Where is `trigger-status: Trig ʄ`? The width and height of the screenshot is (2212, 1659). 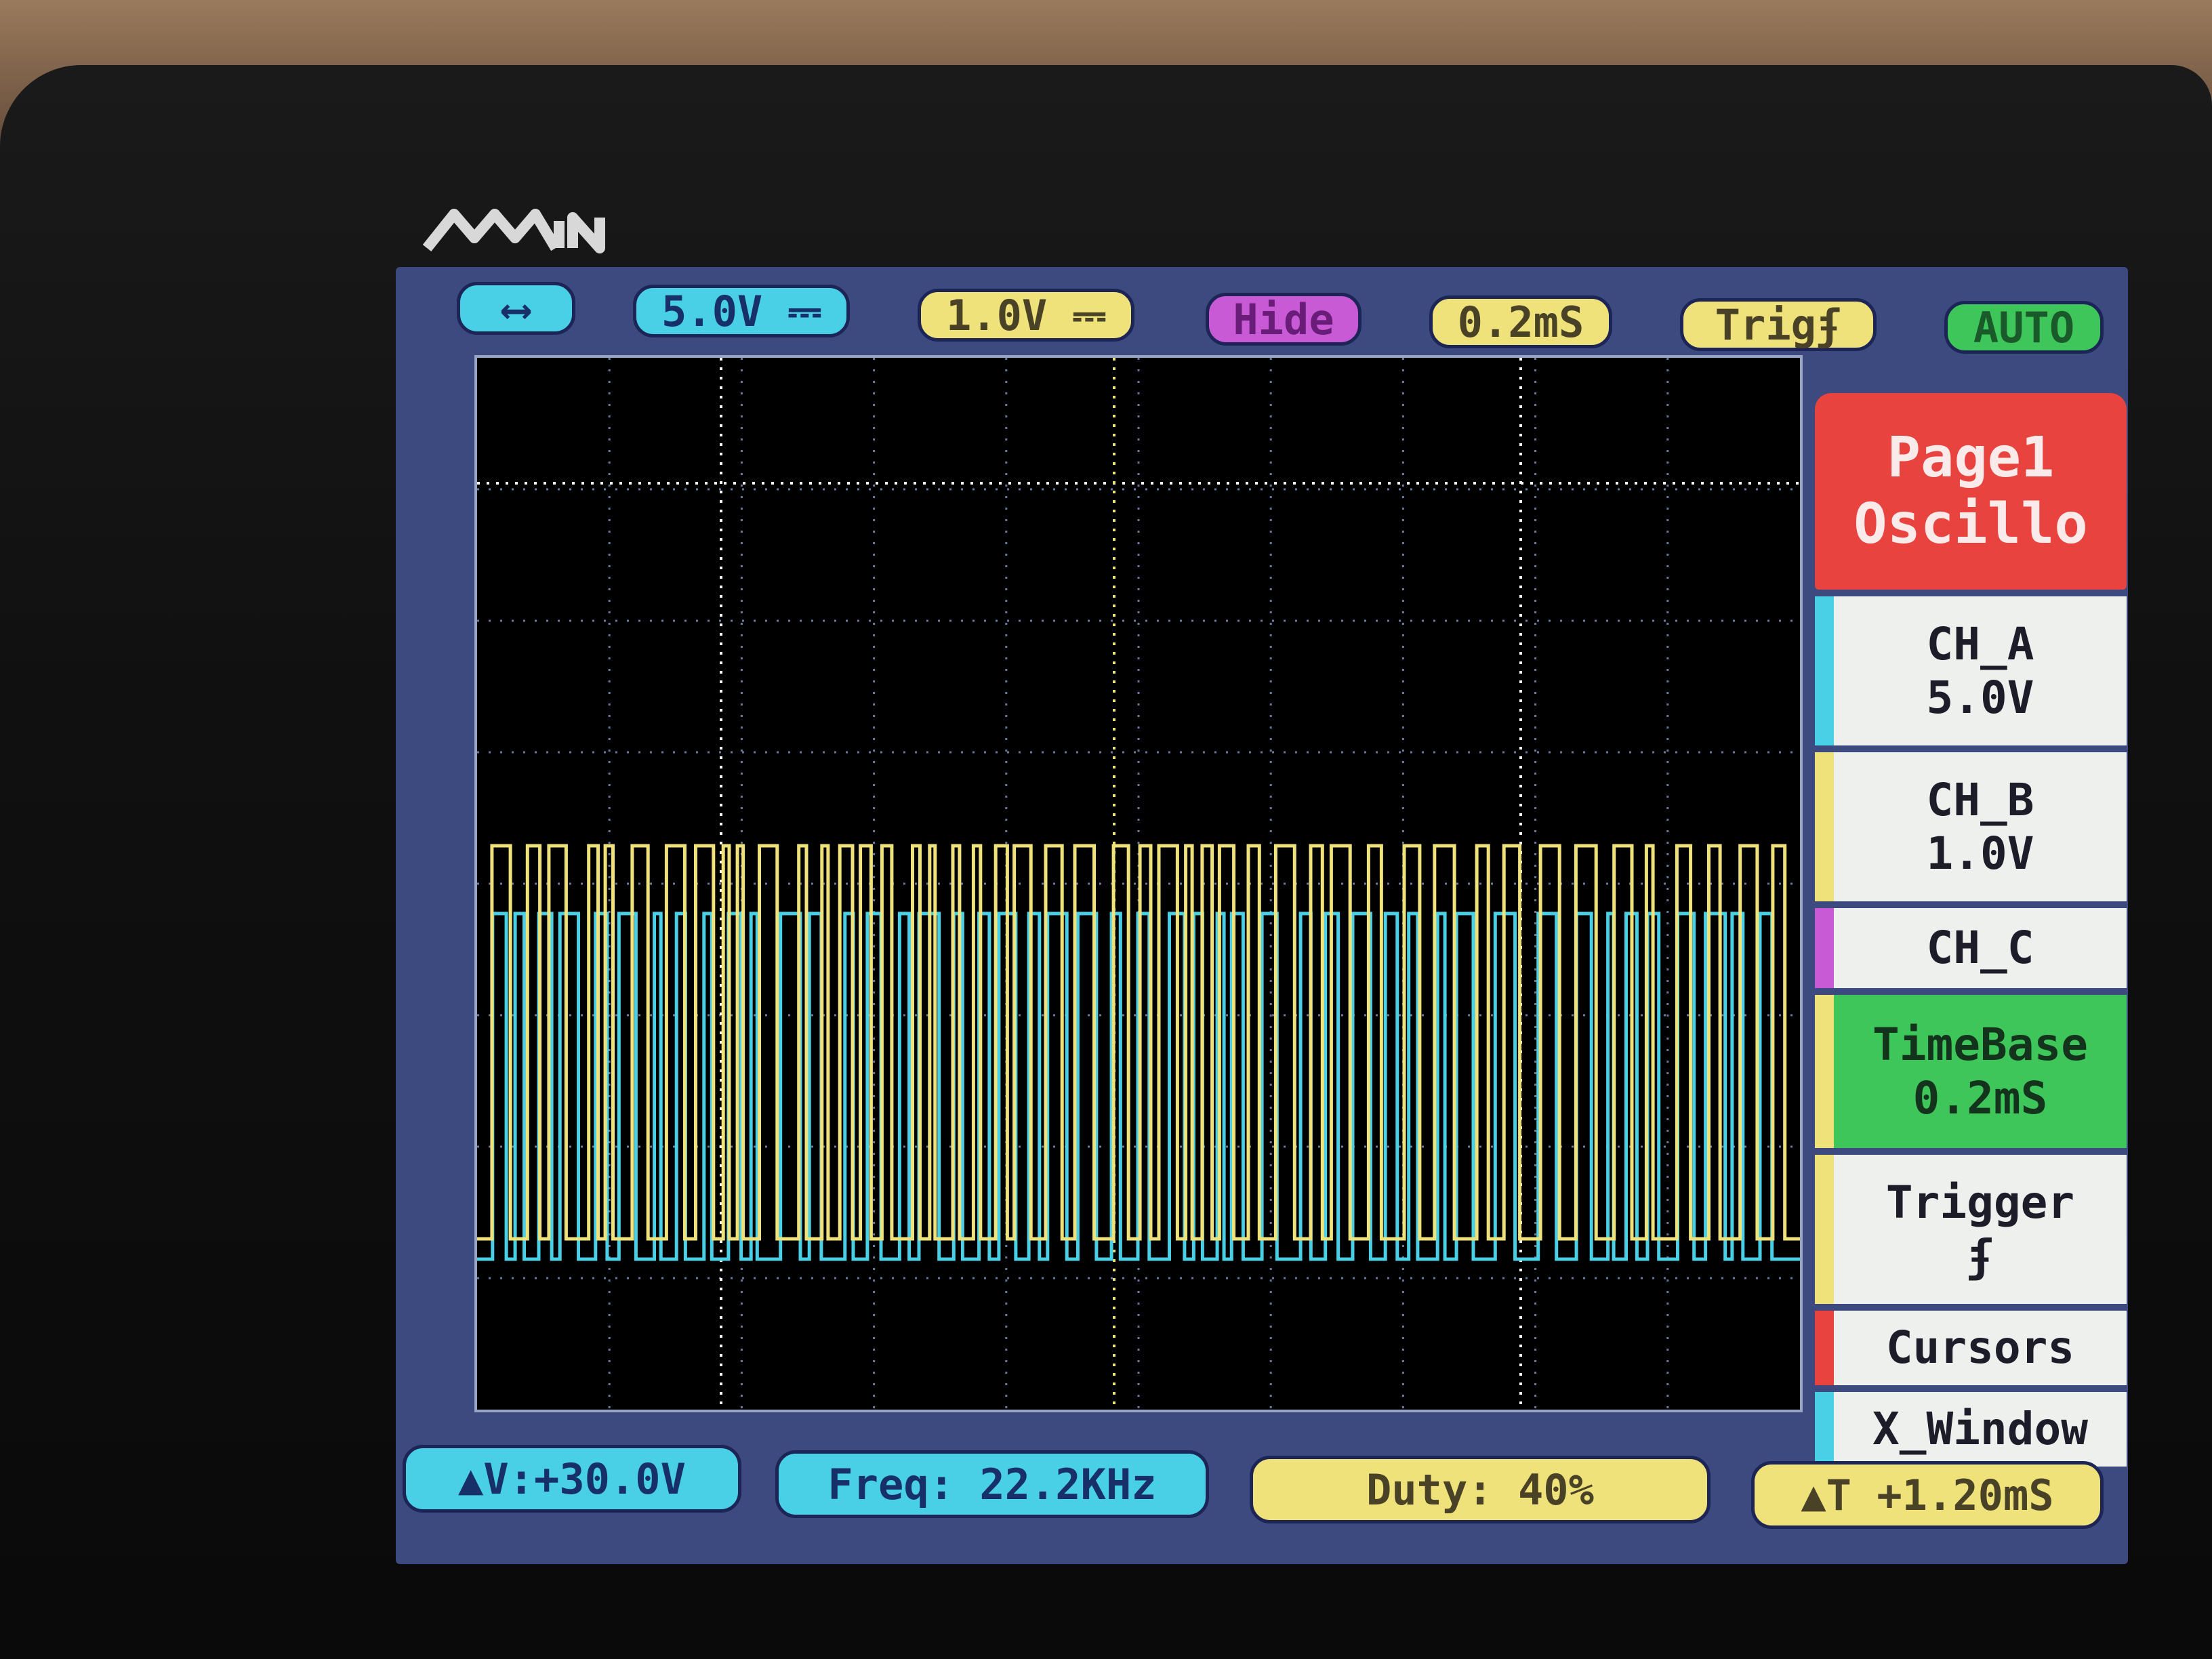
trigger-status: Trig ʄ is located at coordinates (1778, 324).